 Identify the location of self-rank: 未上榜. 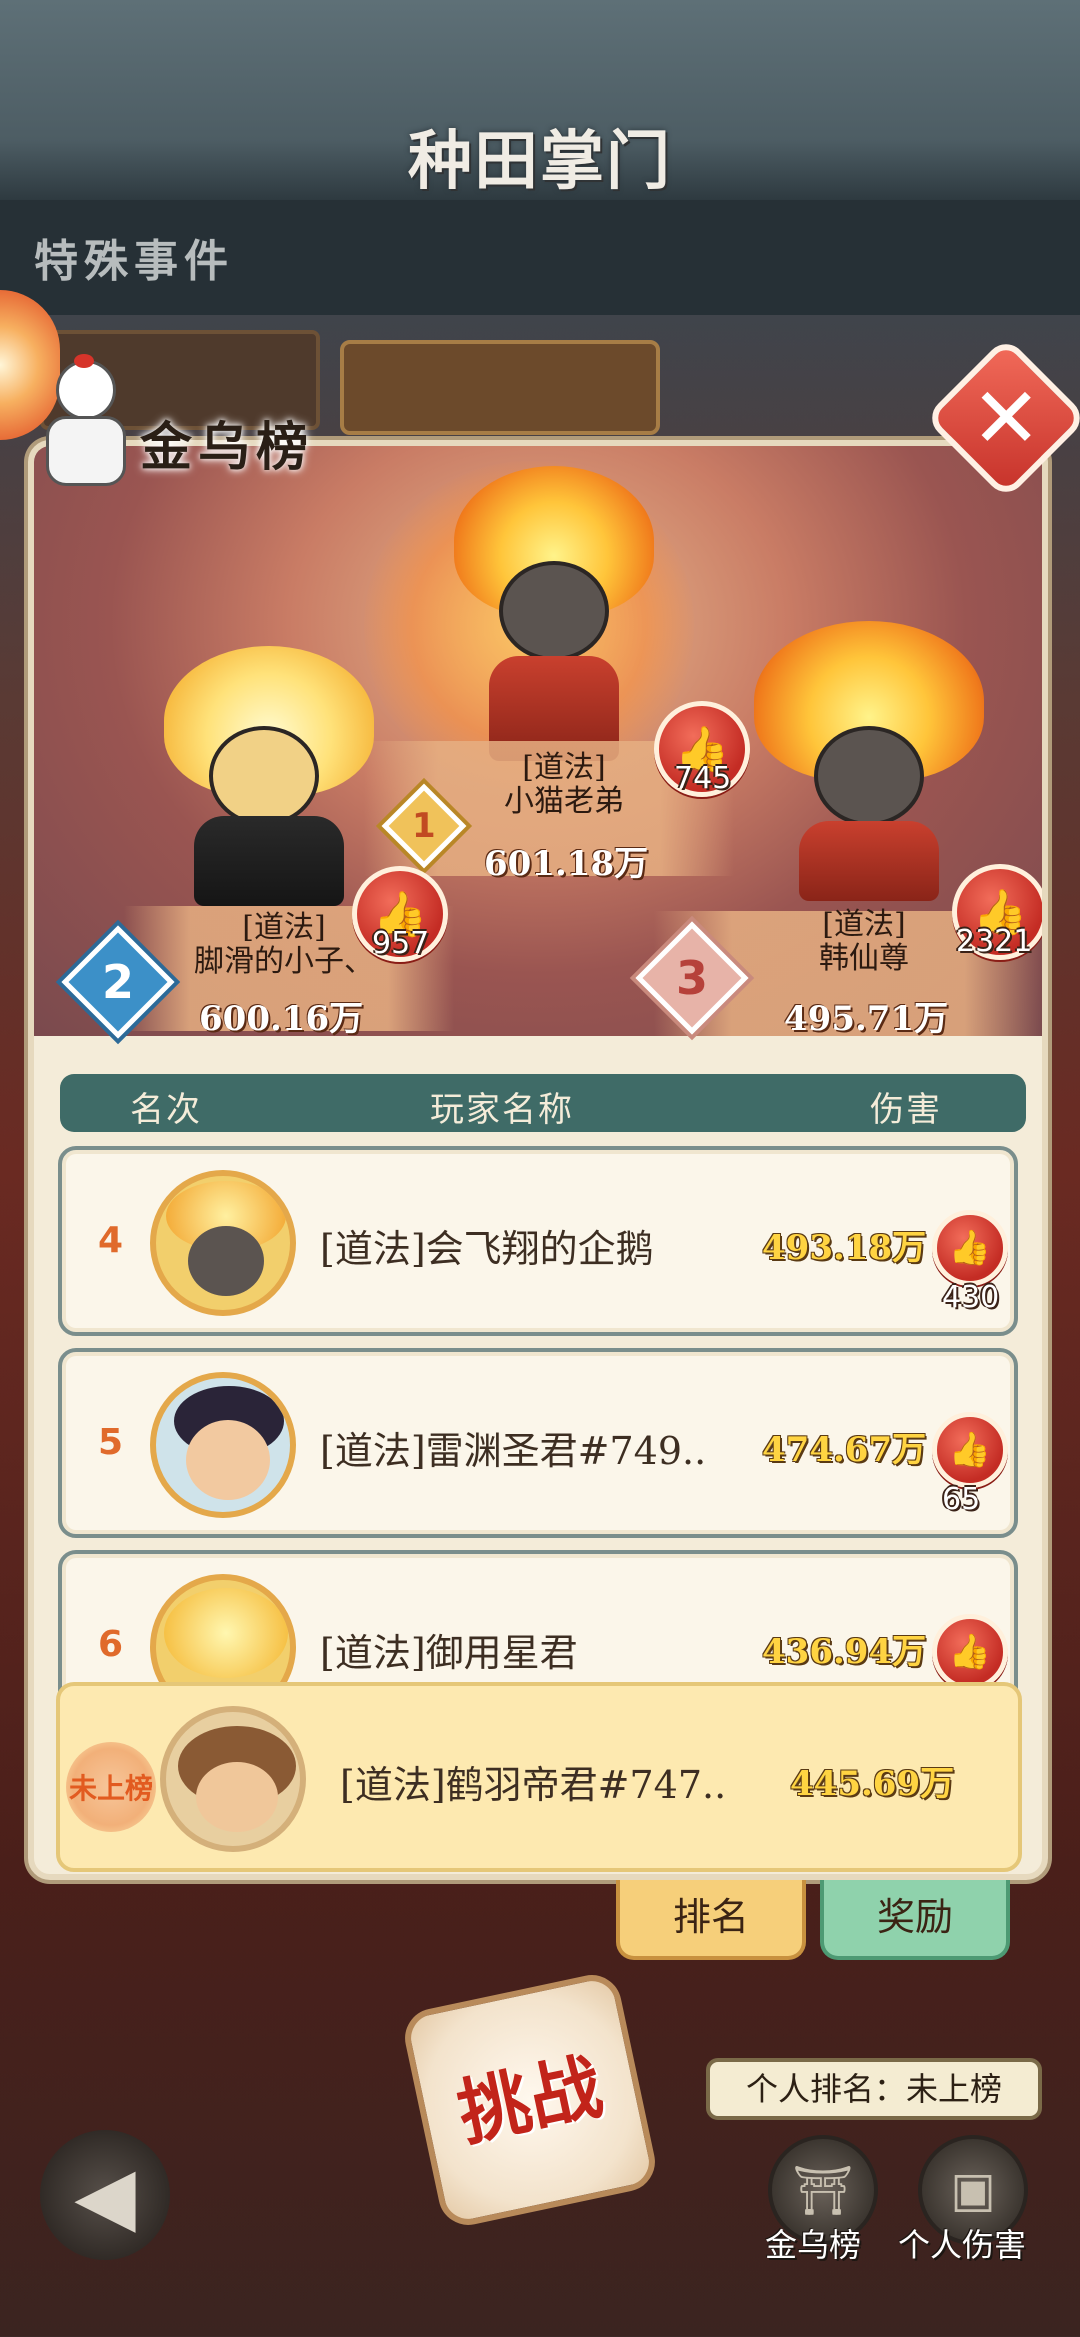
(111, 1787).